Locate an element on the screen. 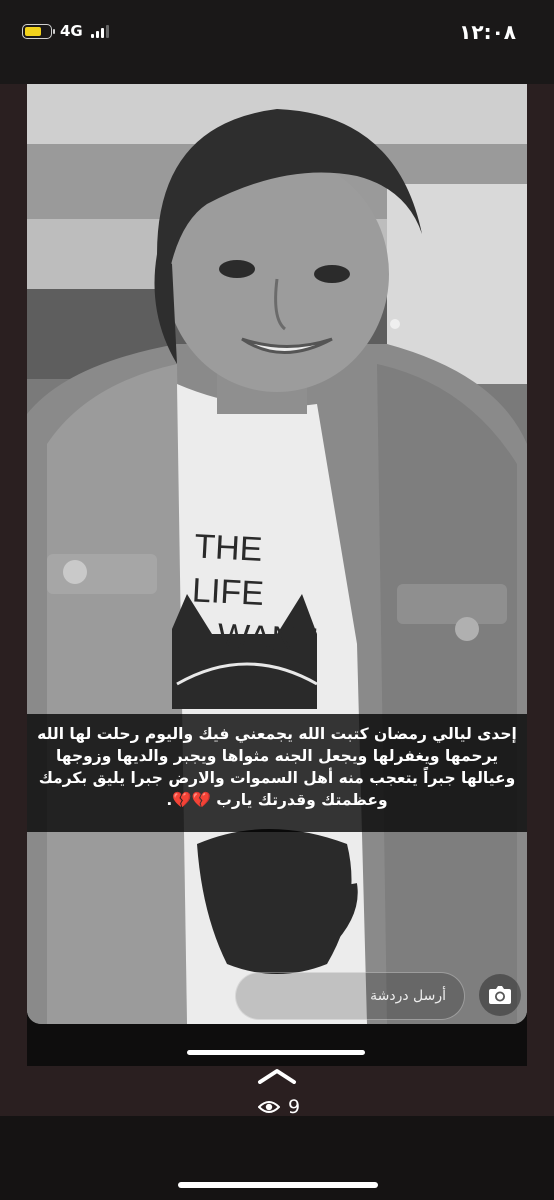 The image size is (554, 1200). camera-button is located at coordinates (500, 995).